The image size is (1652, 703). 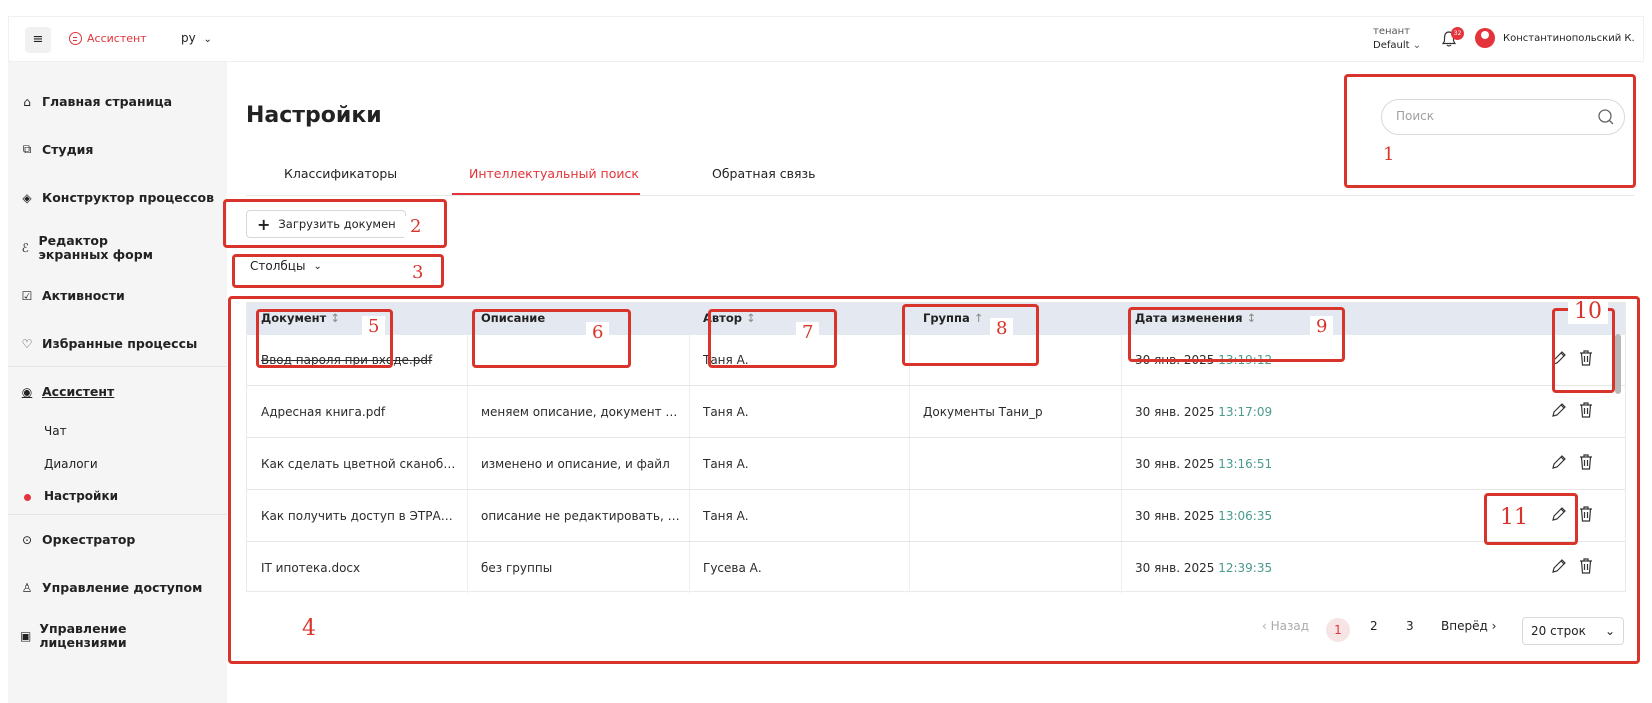 What do you see at coordinates (1514, 517) in the screenshot?
I see `annotation-number: 11` at bounding box center [1514, 517].